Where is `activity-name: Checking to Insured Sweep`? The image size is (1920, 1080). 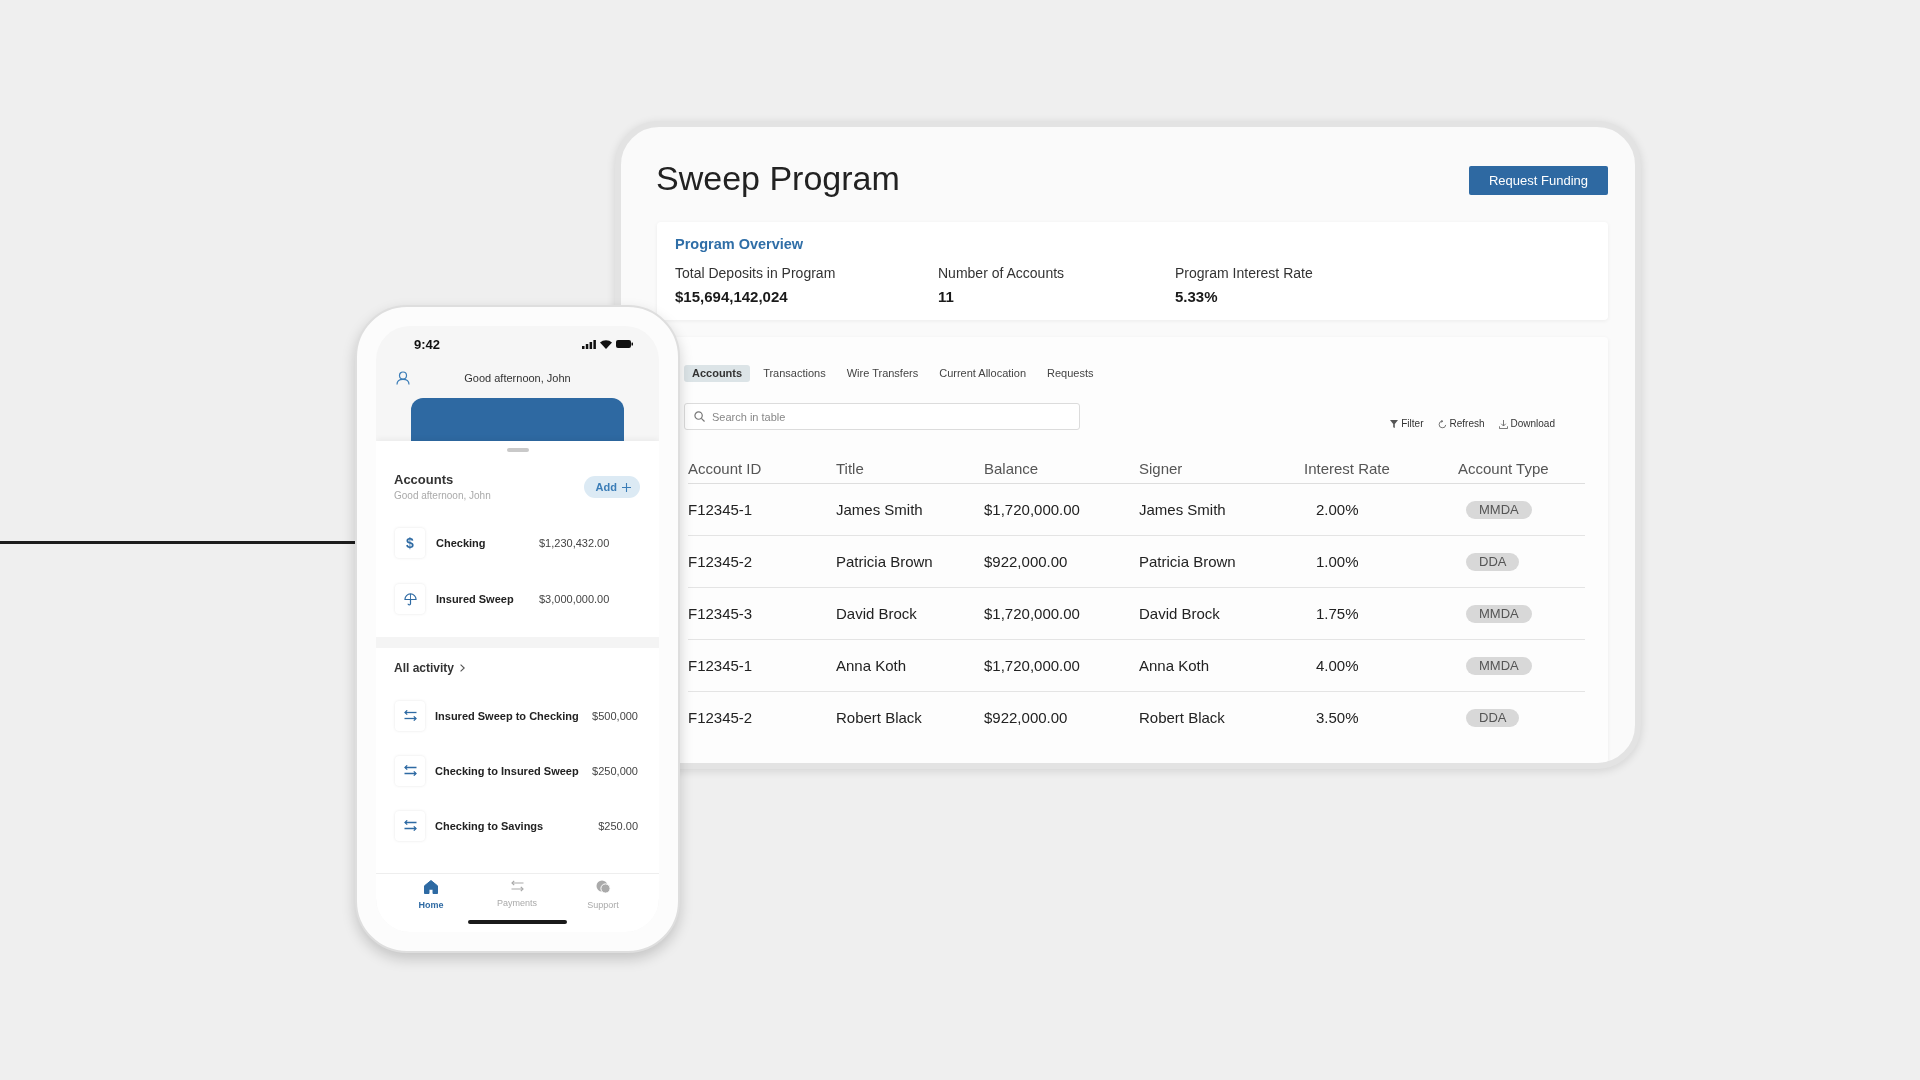 activity-name: Checking to Insured Sweep is located at coordinates (507, 770).